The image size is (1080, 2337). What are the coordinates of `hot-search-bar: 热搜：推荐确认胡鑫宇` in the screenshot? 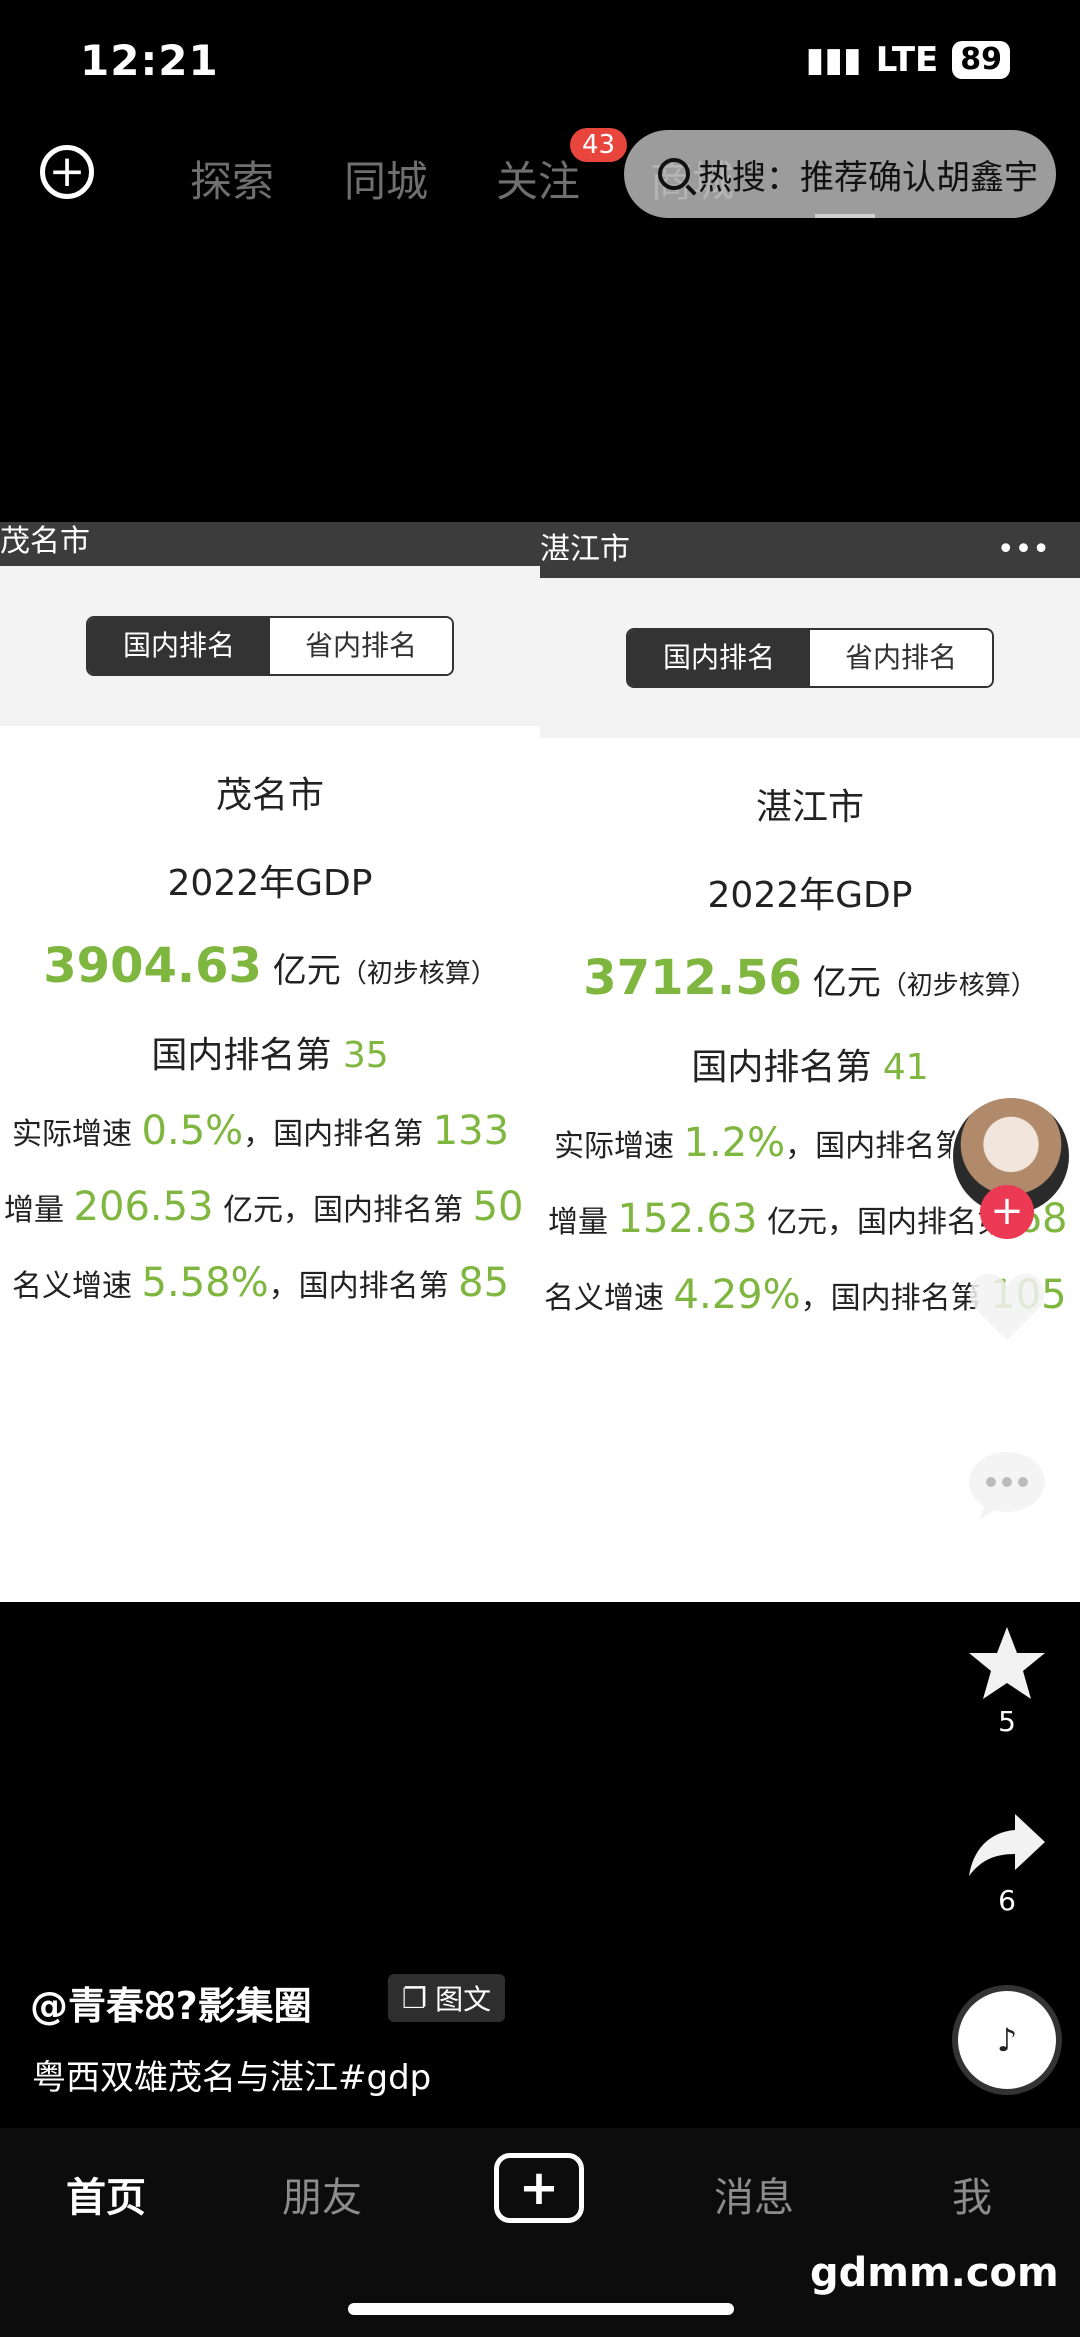 It's located at (840, 174).